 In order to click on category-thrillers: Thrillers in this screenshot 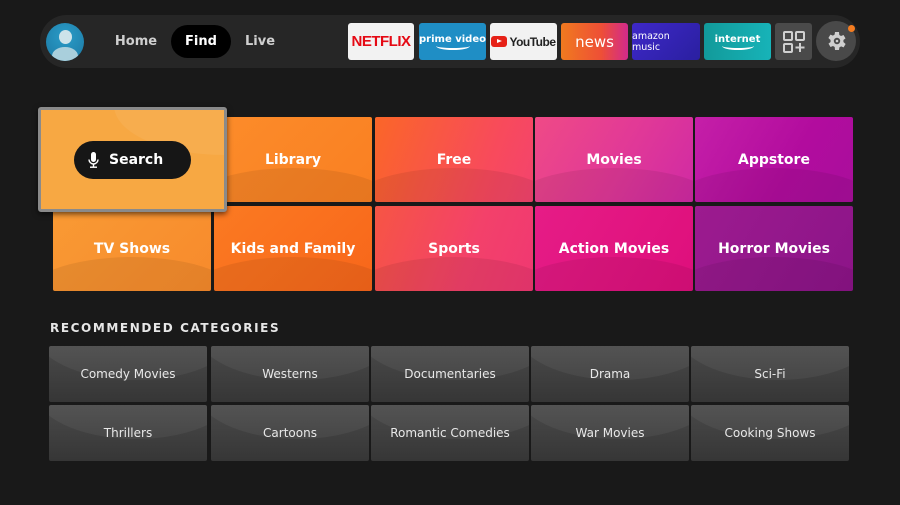, I will do `click(128, 433)`.